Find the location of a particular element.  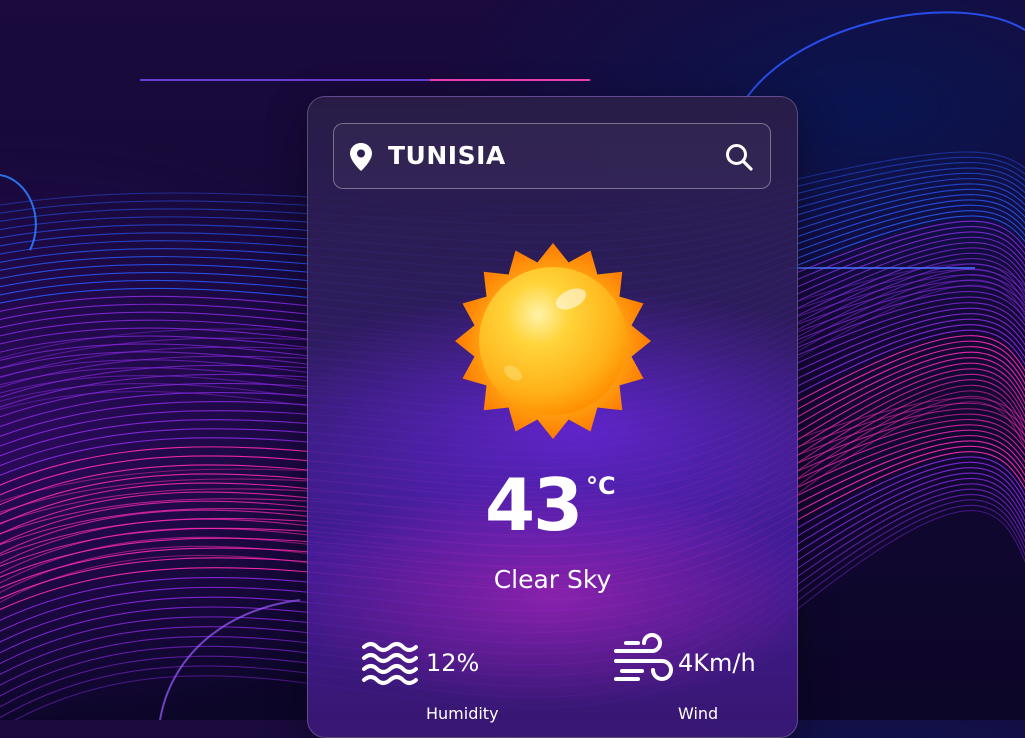

temperature-value: 43 is located at coordinates (534, 505).